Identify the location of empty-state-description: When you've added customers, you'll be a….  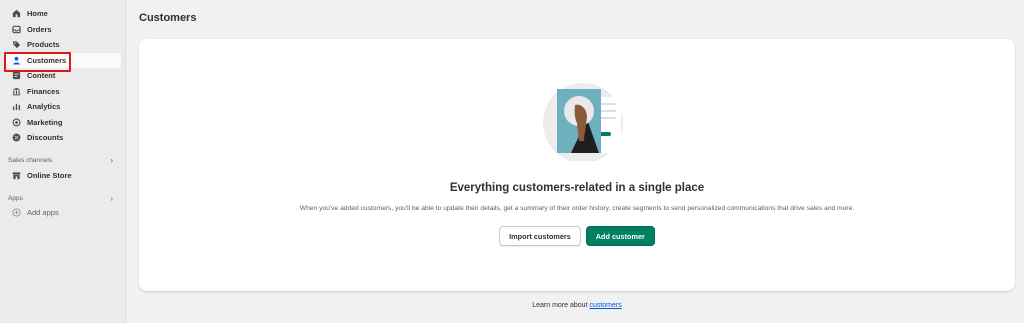
(577, 208).